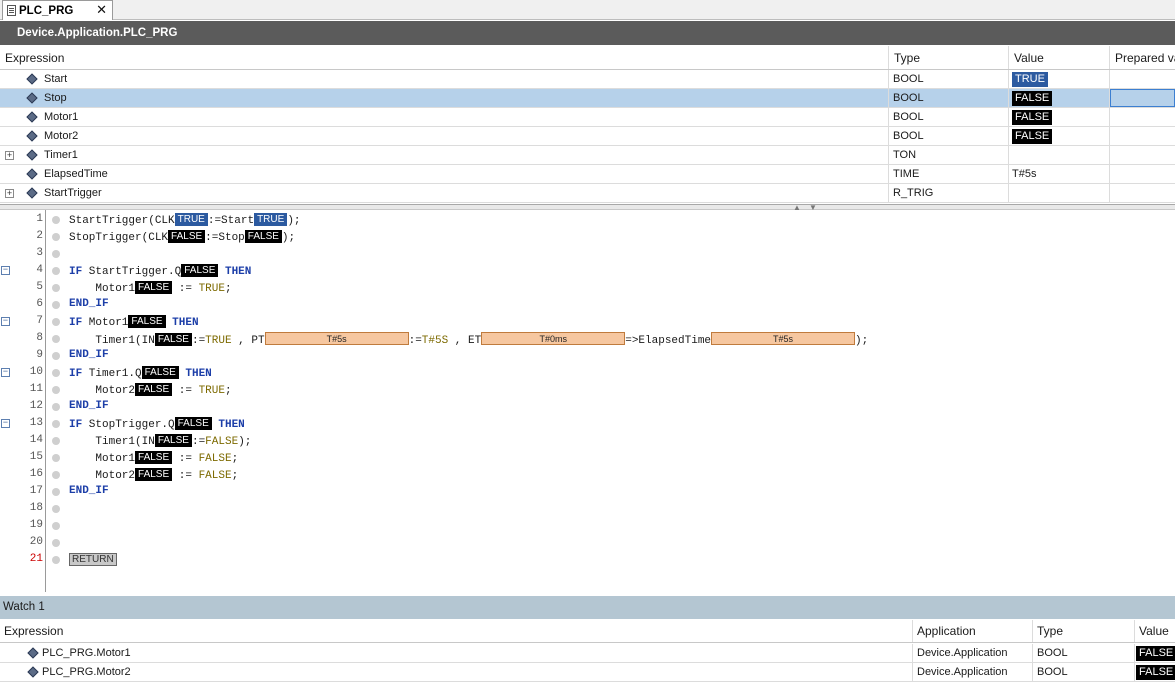 This screenshot has width=1175, height=686. What do you see at coordinates (444, 174) in the screenshot?
I see `expression-cell: ElapsedTime` at bounding box center [444, 174].